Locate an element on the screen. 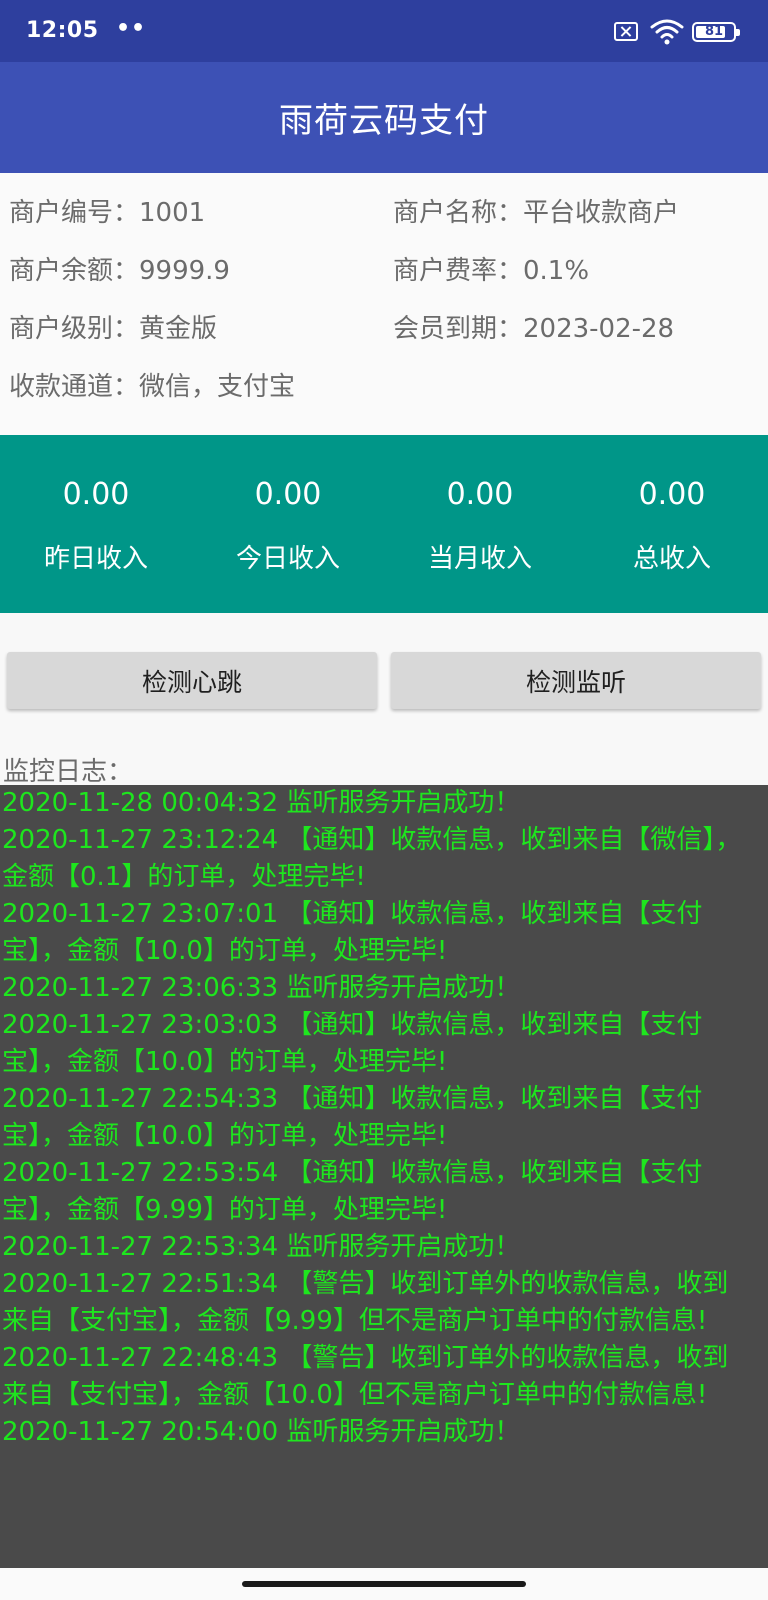  income-yesterday-value: 0.00 is located at coordinates (96, 494).